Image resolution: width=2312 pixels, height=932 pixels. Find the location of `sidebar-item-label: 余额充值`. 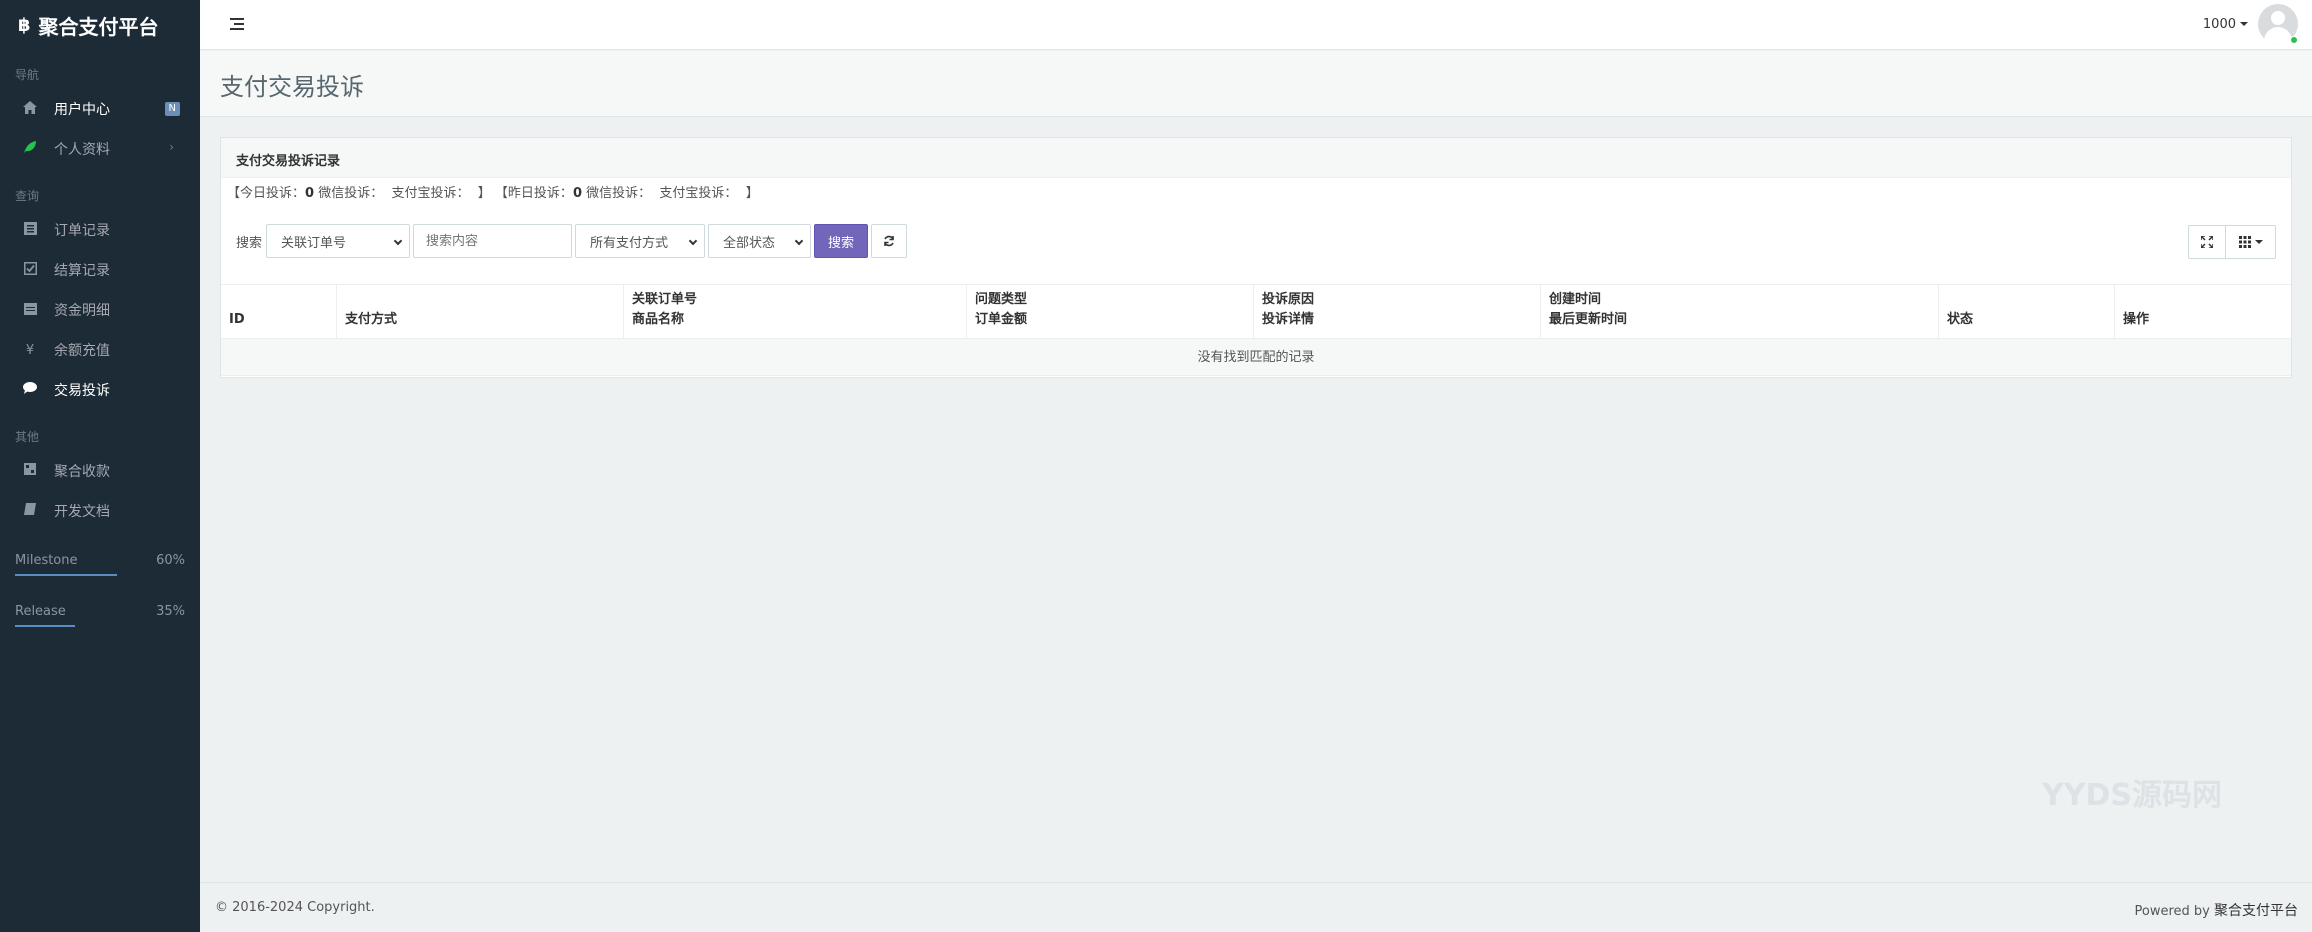

sidebar-item-label: 余额充值 is located at coordinates (82, 351).